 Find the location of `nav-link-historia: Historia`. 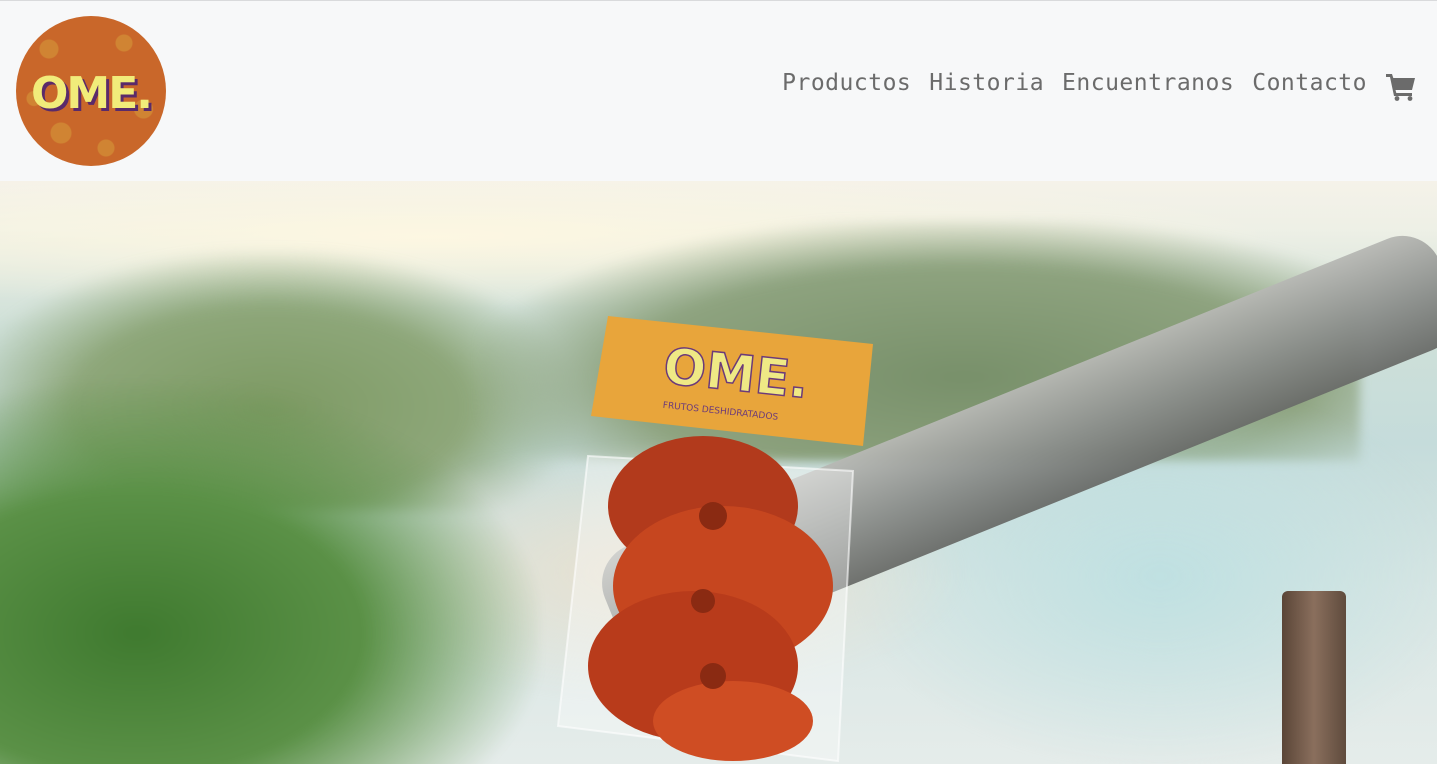

nav-link-historia: Historia is located at coordinates (986, 83).